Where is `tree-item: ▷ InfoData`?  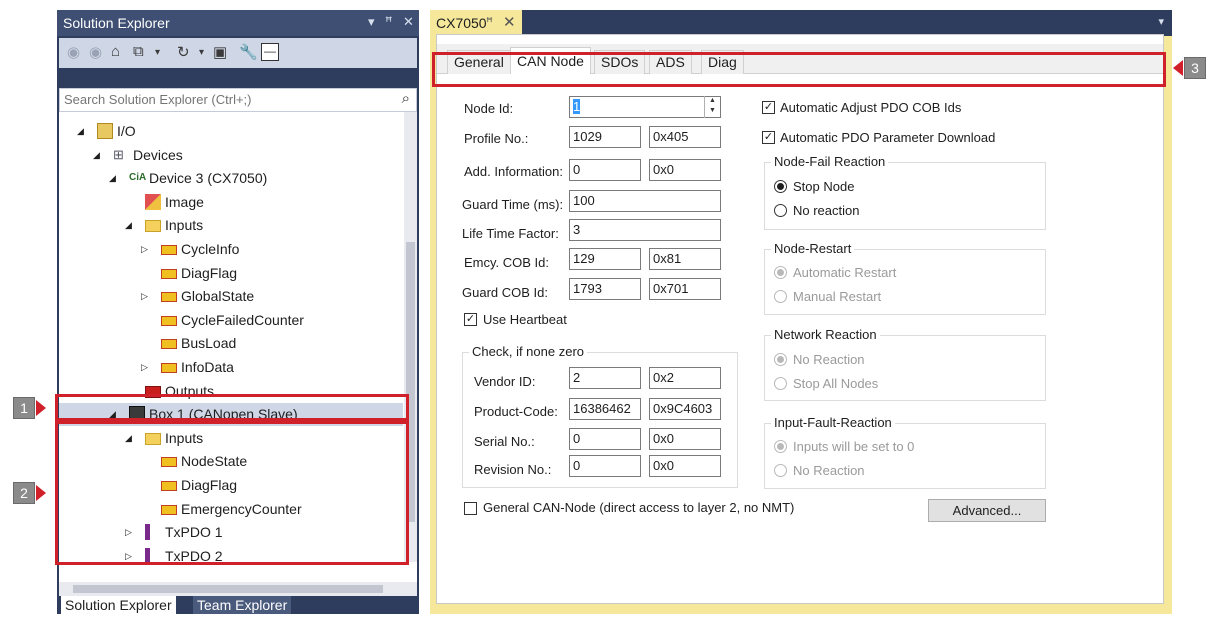
tree-item: ▷ InfoData is located at coordinates (229, 367).